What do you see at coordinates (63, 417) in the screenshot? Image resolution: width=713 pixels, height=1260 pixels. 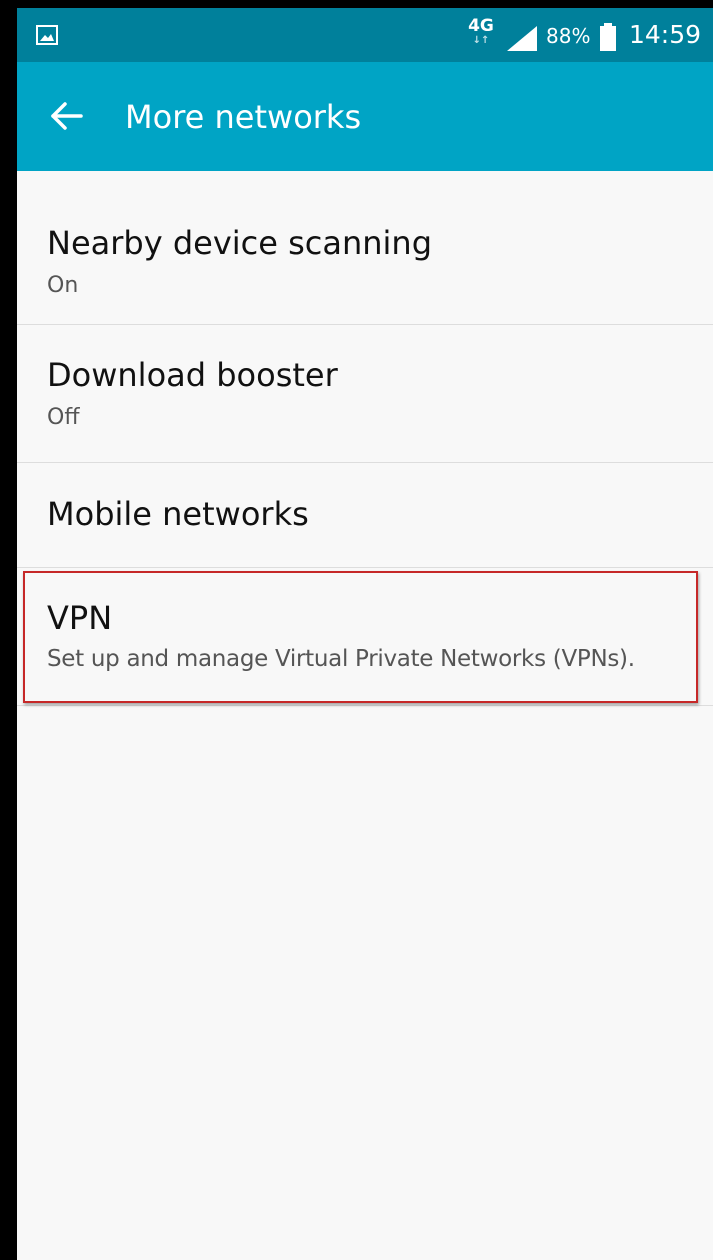 I see `item-status: Off` at bounding box center [63, 417].